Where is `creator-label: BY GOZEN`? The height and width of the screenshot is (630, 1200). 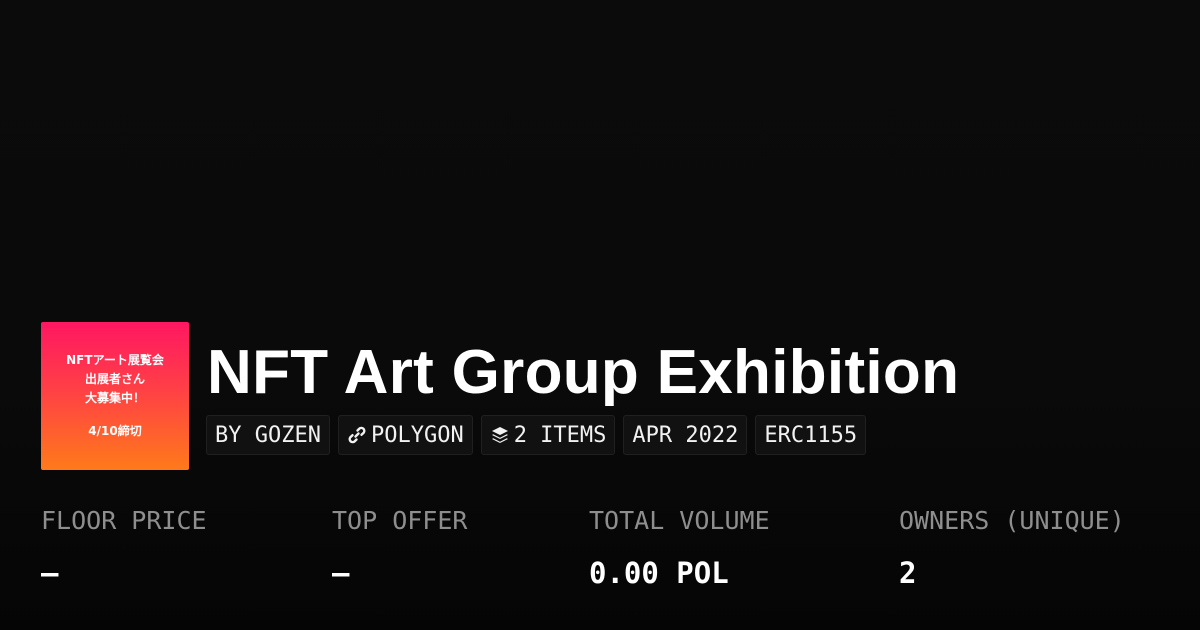
creator-label: BY GOZEN is located at coordinates (268, 435).